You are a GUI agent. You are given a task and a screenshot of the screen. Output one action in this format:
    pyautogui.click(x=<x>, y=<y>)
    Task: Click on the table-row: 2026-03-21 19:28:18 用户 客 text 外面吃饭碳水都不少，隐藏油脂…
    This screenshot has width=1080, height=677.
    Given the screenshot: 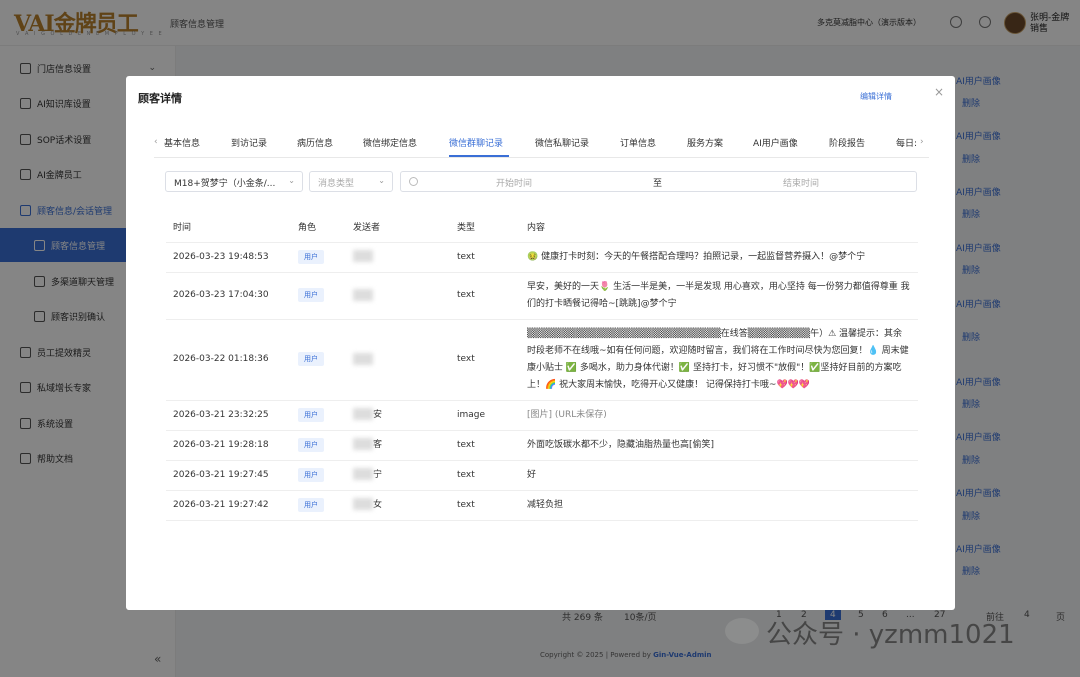 What is the action you would take?
    pyautogui.click(x=542, y=445)
    